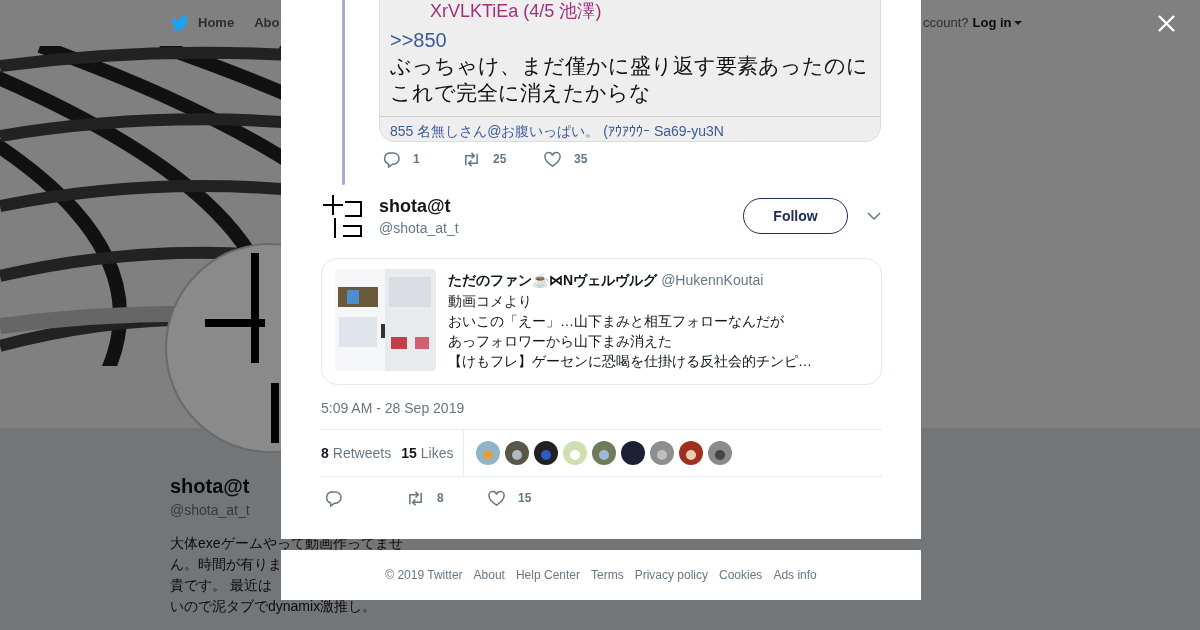 The height and width of the screenshot is (630, 1200). What do you see at coordinates (607, 575) in the screenshot?
I see `footer-link: Terms` at bounding box center [607, 575].